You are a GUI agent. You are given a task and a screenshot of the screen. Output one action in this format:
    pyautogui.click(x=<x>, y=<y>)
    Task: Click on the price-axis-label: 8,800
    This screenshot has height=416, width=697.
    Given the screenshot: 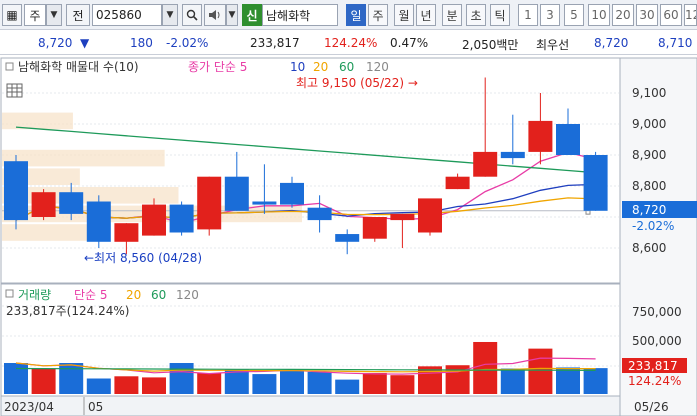 What is the action you would take?
    pyautogui.click(x=649, y=186)
    